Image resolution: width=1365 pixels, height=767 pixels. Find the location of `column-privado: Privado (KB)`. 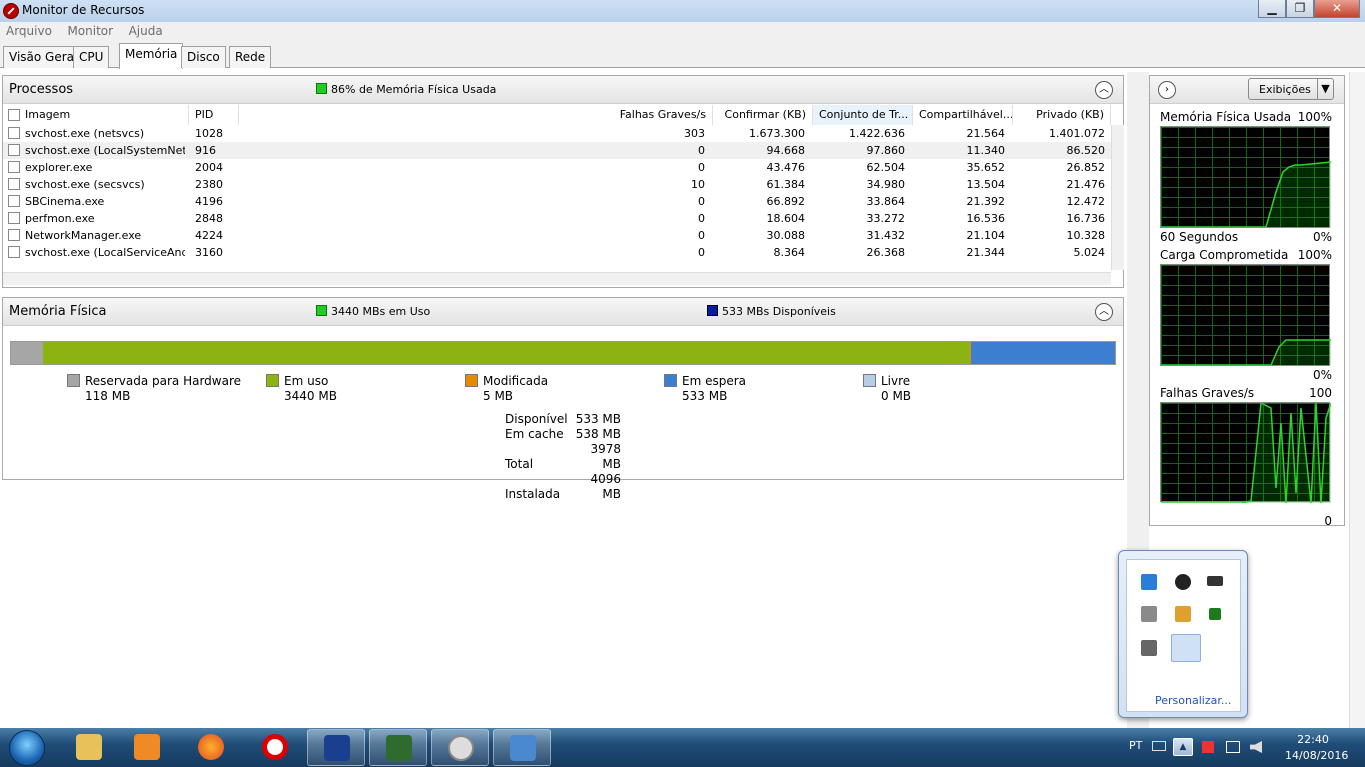

column-privado: Privado (KB) is located at coordinates (1062, 115).